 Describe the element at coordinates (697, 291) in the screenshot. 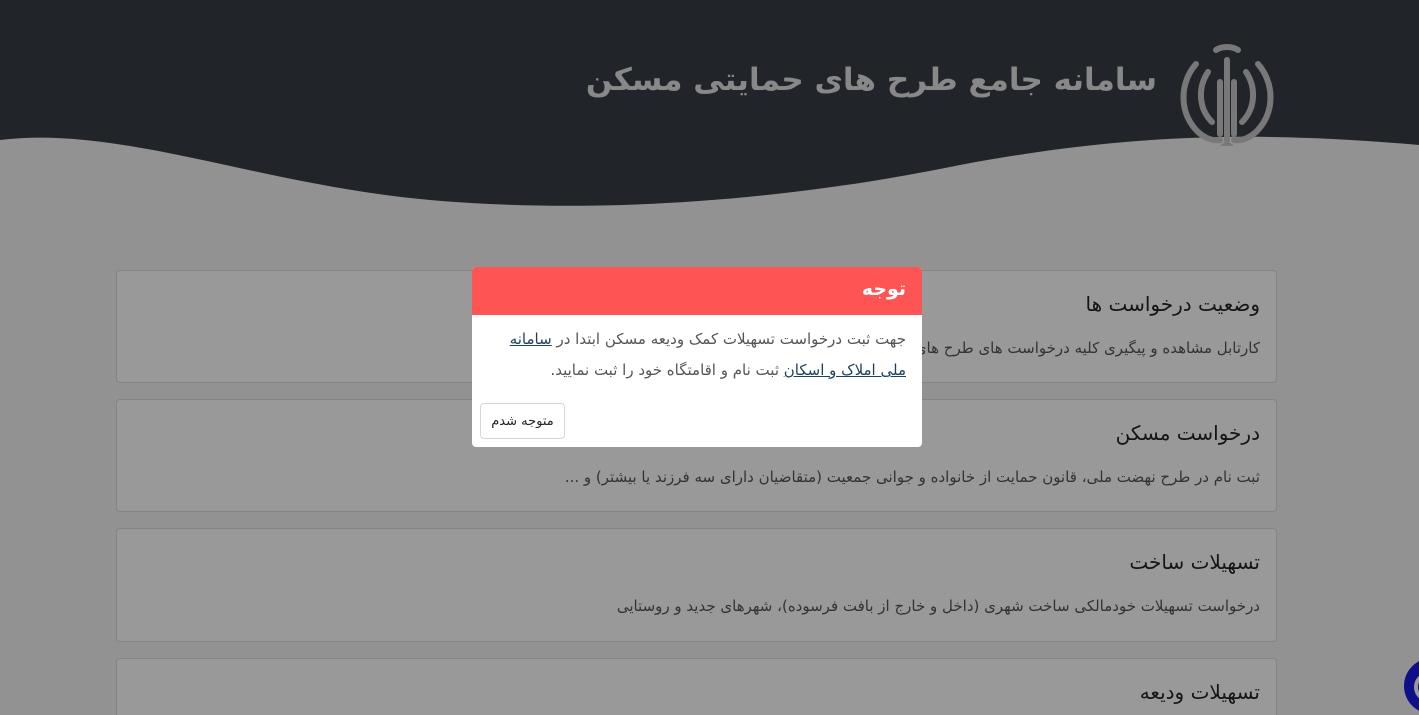

I see `modal-header: توجه` at that location.